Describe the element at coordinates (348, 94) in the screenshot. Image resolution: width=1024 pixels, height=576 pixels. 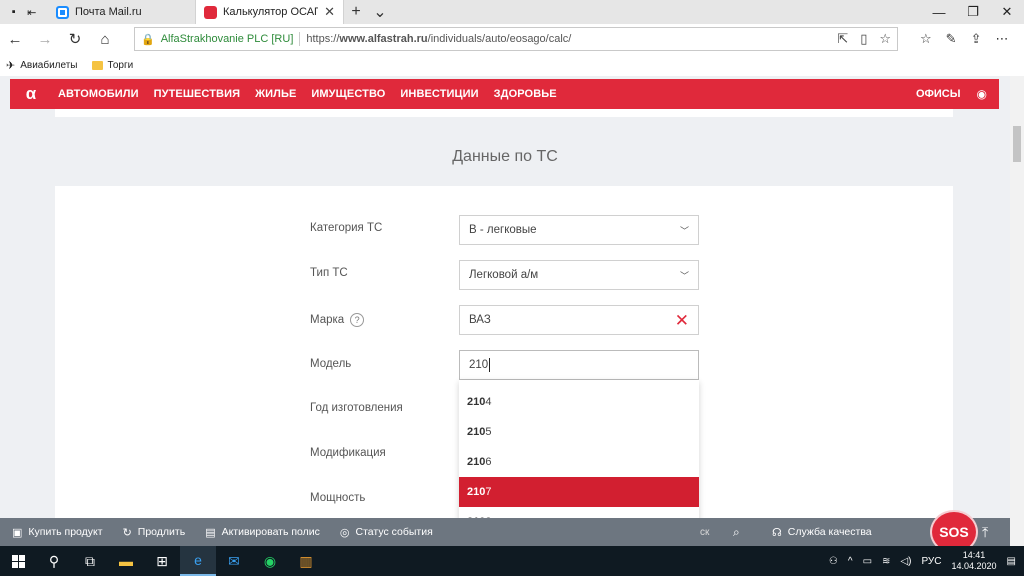
I see `nav-property: ИМУЩЕСТВО` at that location.